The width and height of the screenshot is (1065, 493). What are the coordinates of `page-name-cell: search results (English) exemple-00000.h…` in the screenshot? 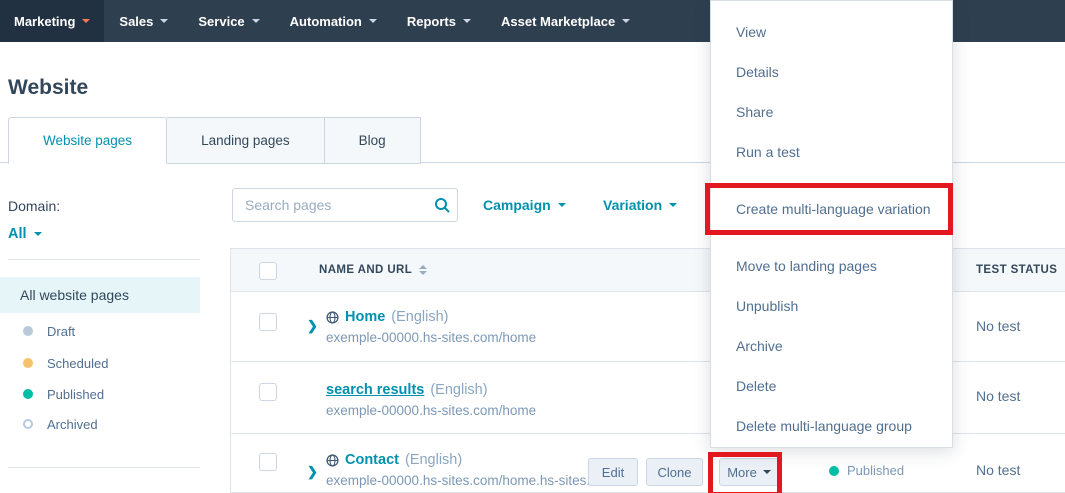 It's located at (431, 400).